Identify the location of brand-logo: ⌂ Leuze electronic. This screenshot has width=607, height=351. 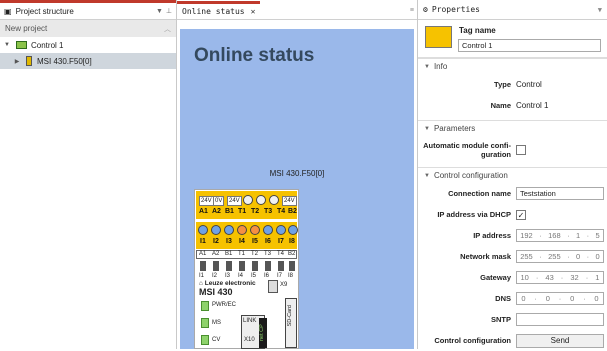
(227, 283).